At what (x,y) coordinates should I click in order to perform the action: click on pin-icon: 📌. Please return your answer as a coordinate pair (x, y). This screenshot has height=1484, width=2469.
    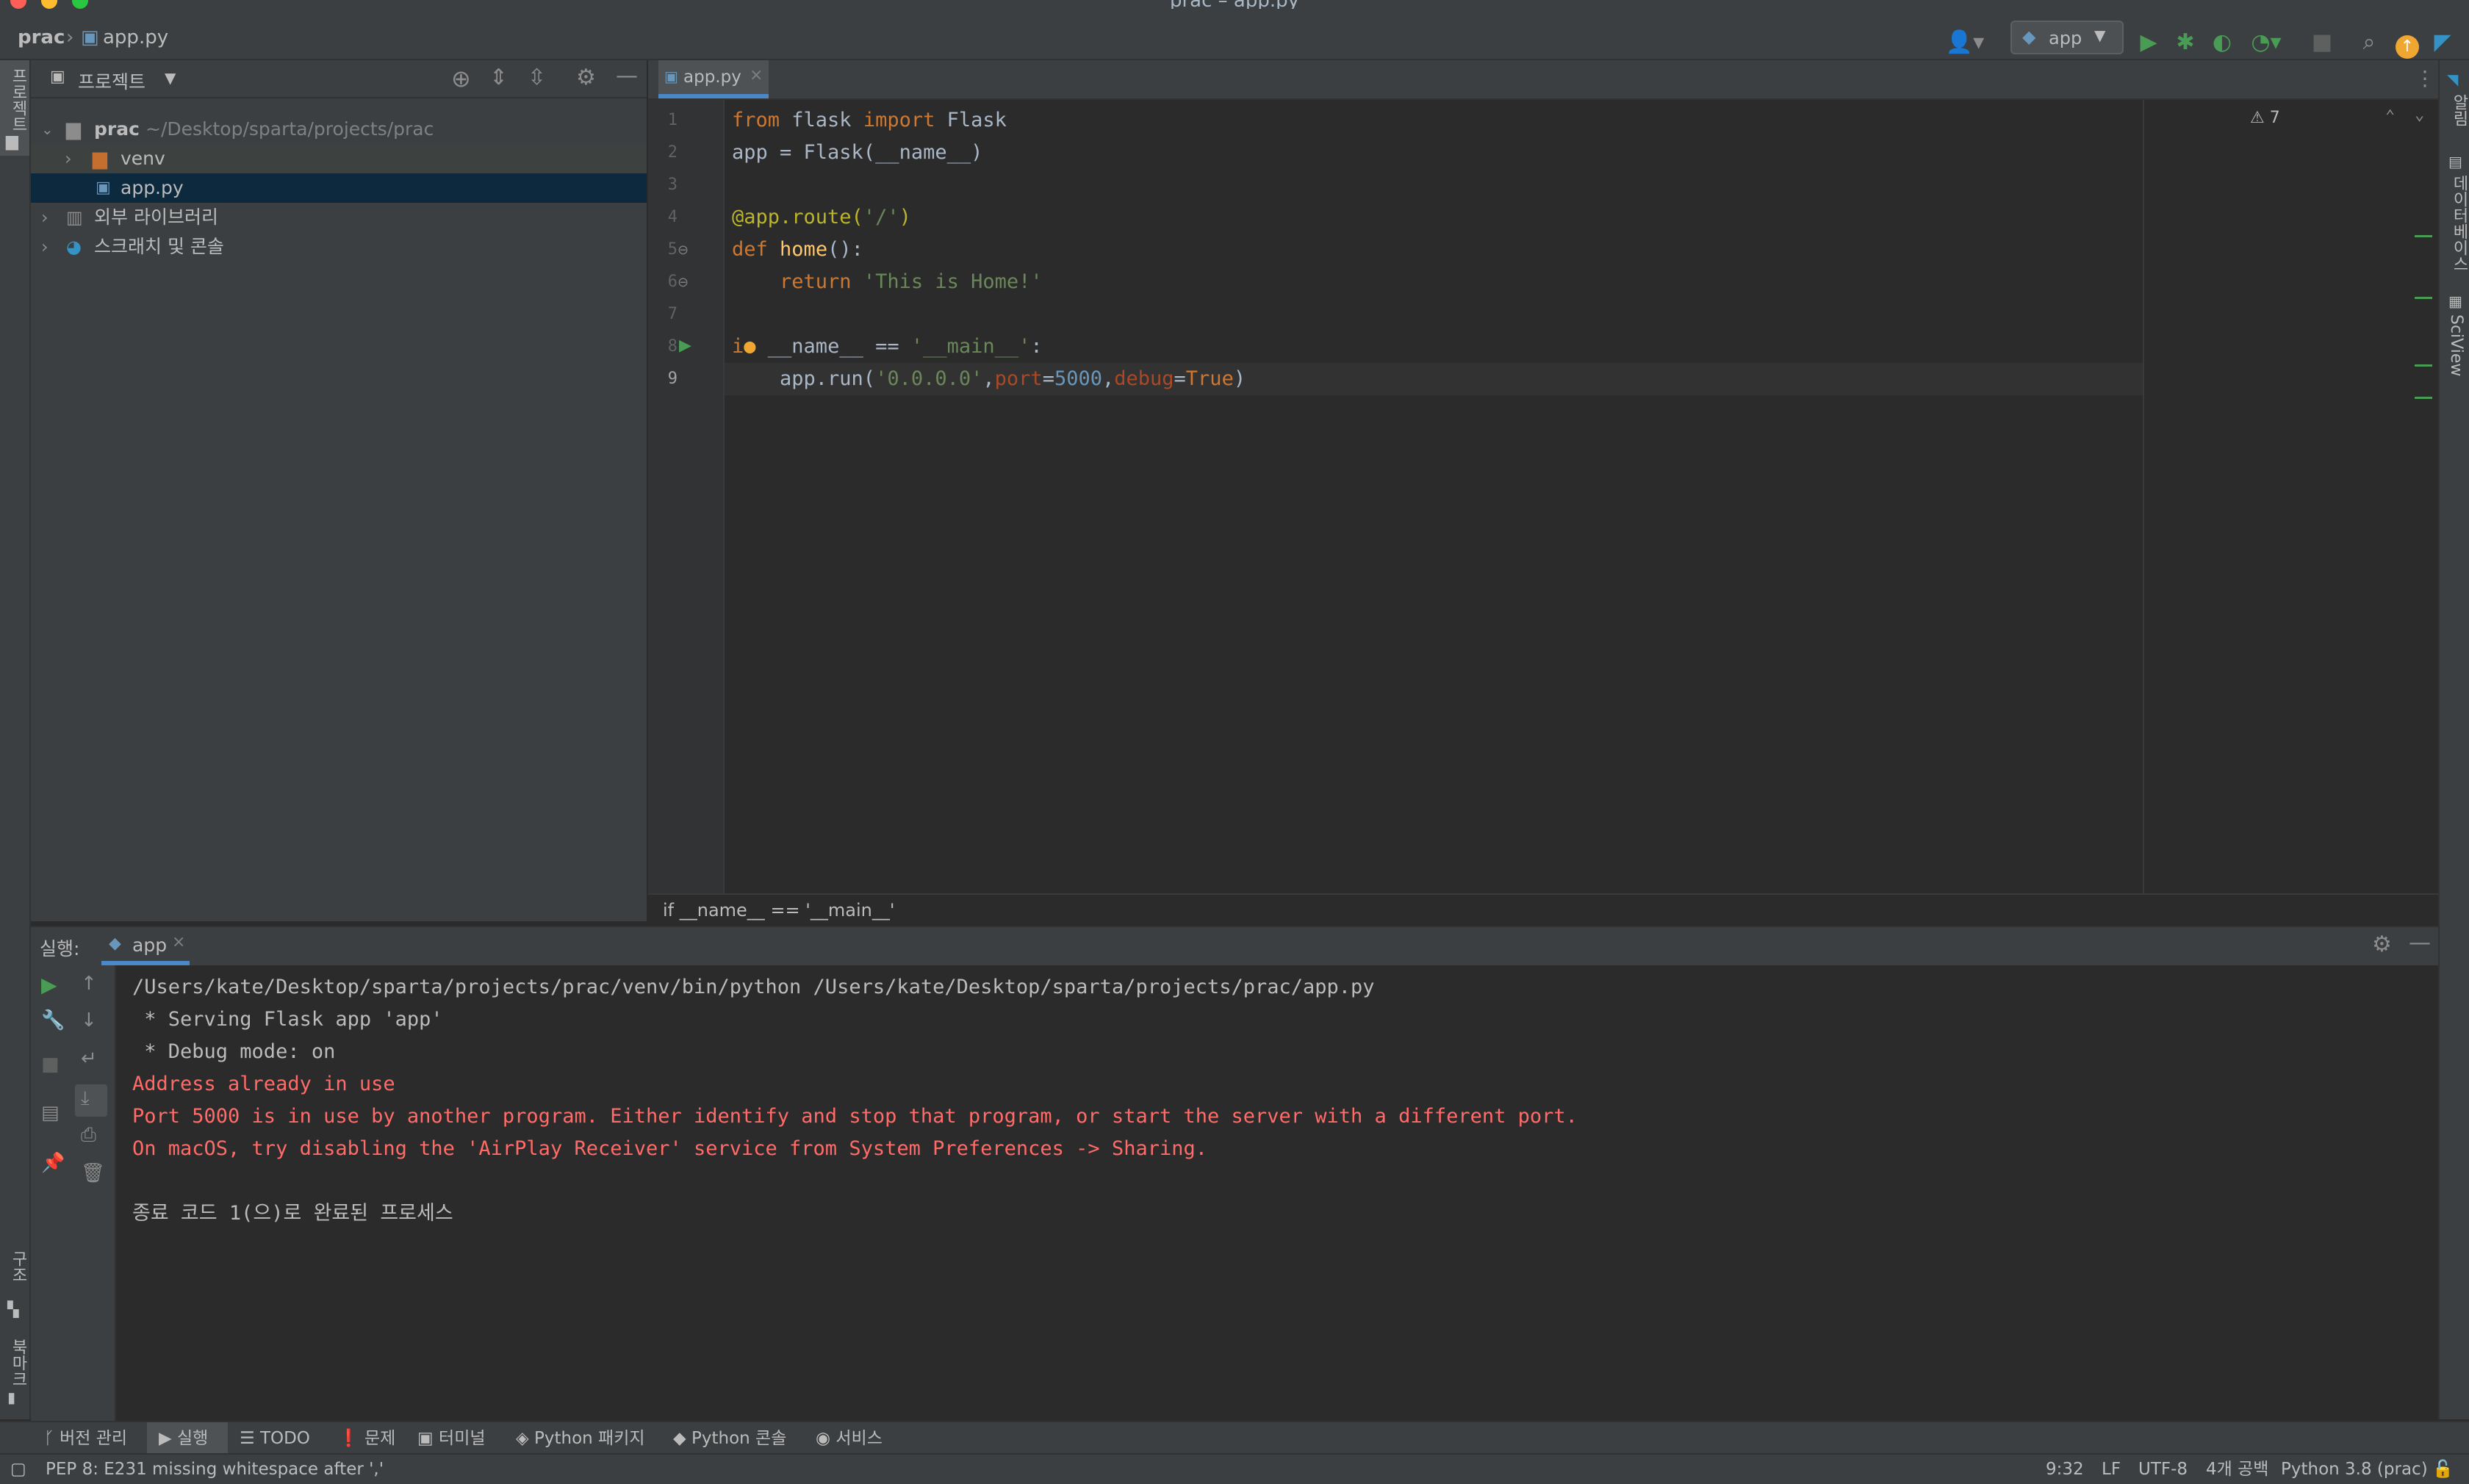
    Looking at the image, I should click on (53, 1163).